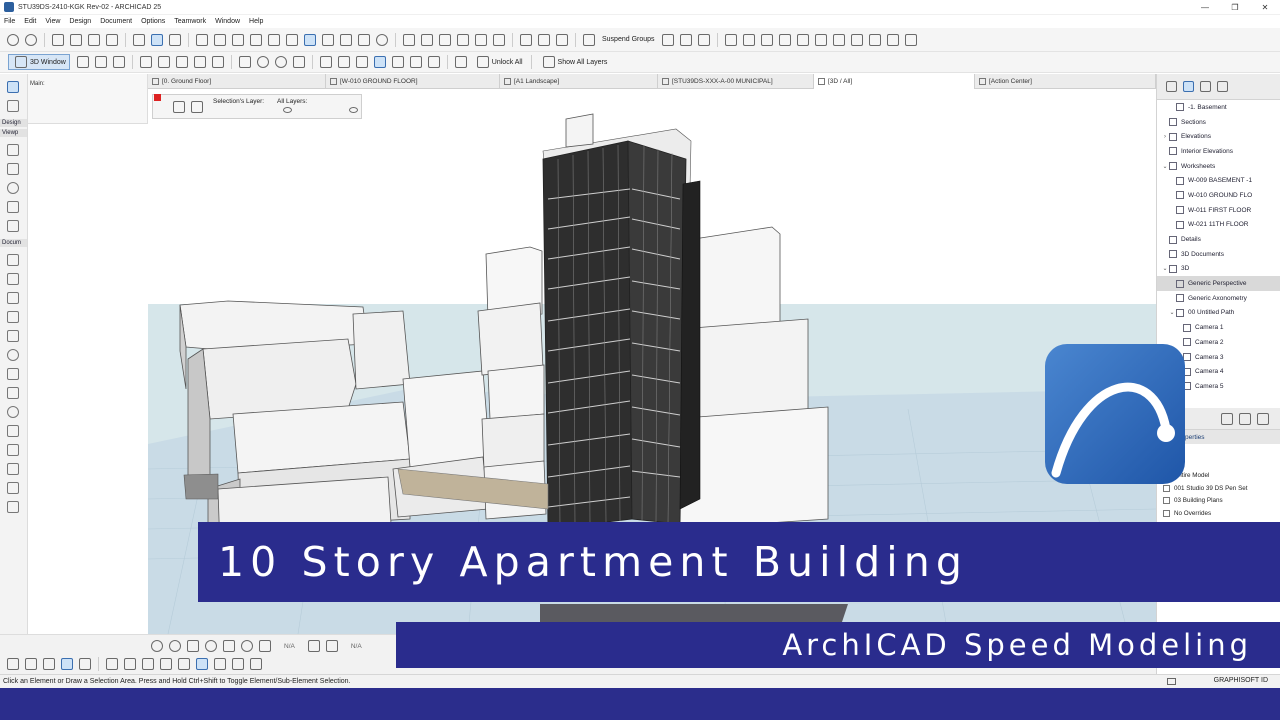  Describe the element at coordinates (202, 664) in the screenshot. I see `special-snap-icon` at that location.